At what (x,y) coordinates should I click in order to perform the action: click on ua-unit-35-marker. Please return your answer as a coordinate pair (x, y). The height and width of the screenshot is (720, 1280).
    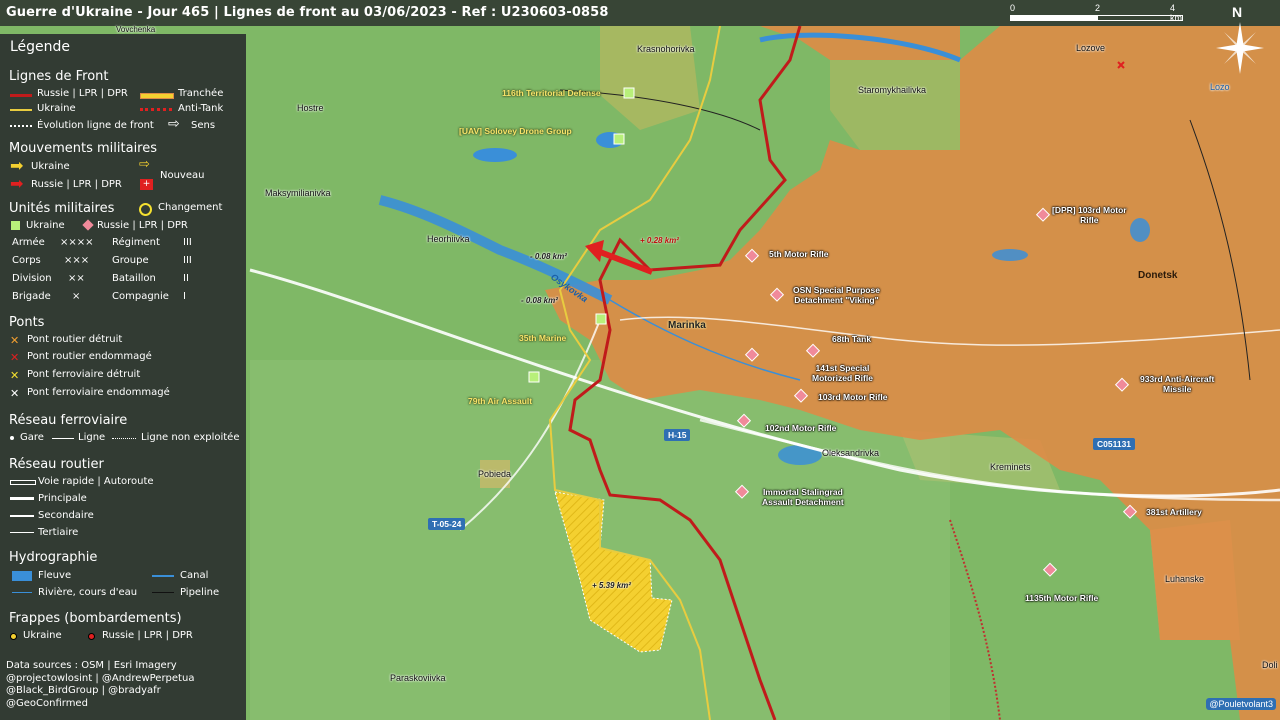
    Looking at the image, I should click on (601, 319).